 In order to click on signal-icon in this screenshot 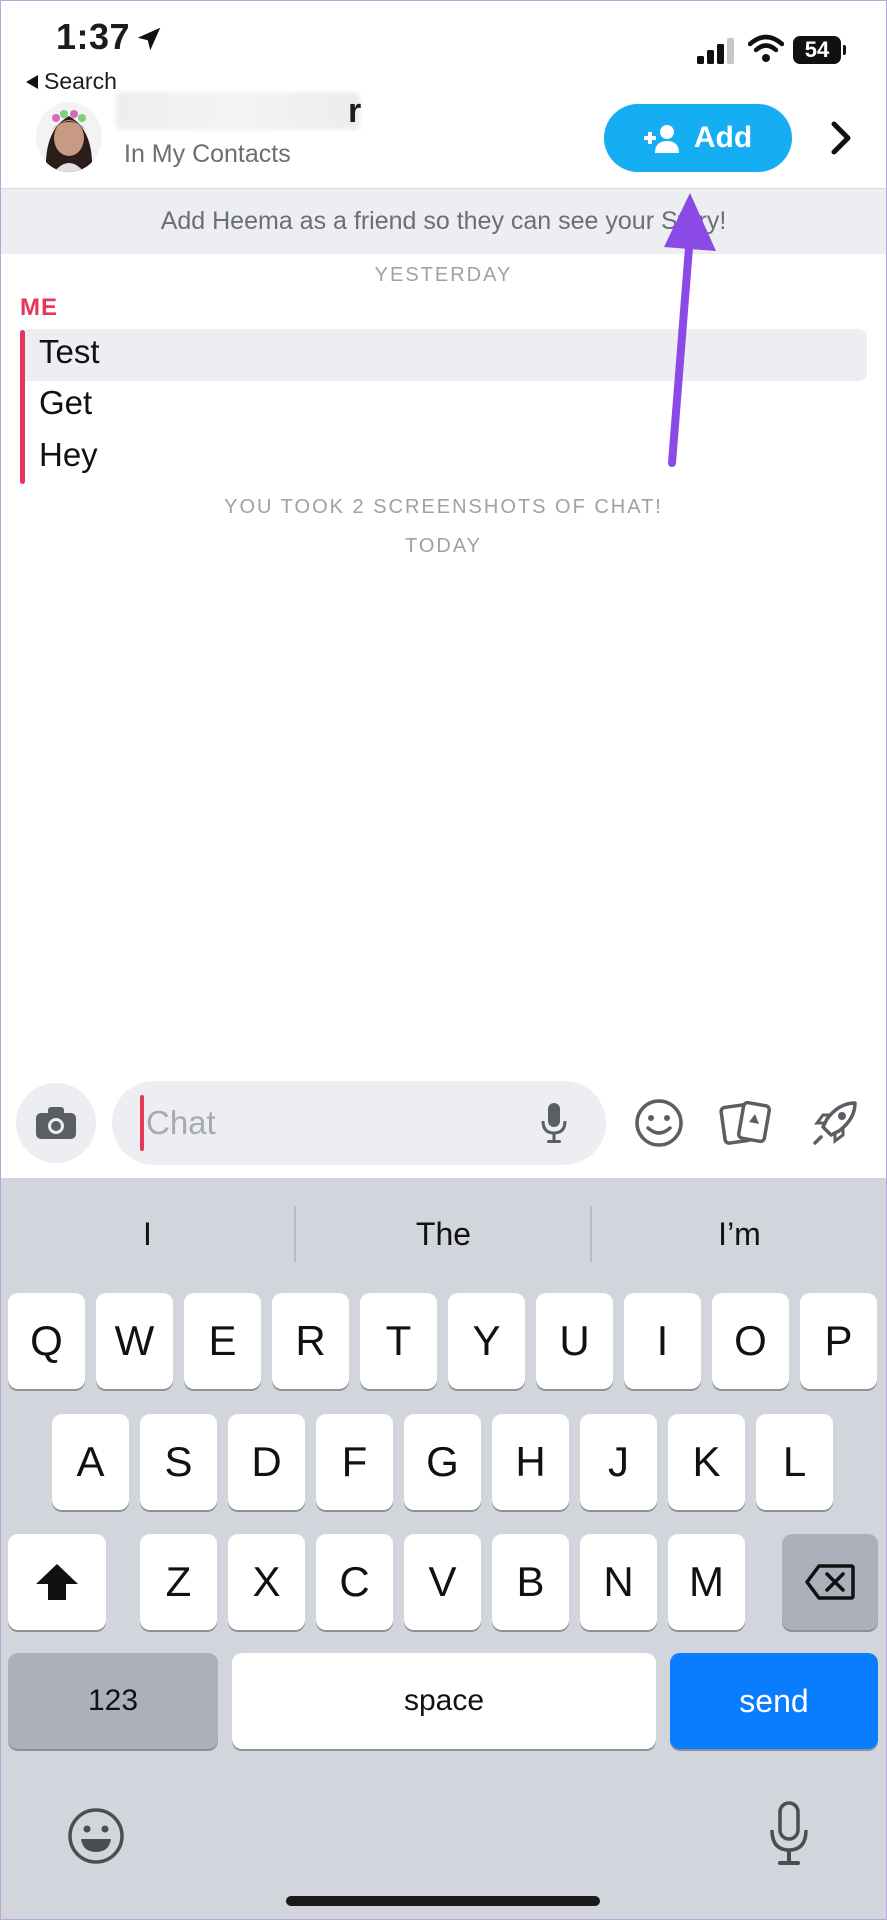, I will do `click(715, 51)`.